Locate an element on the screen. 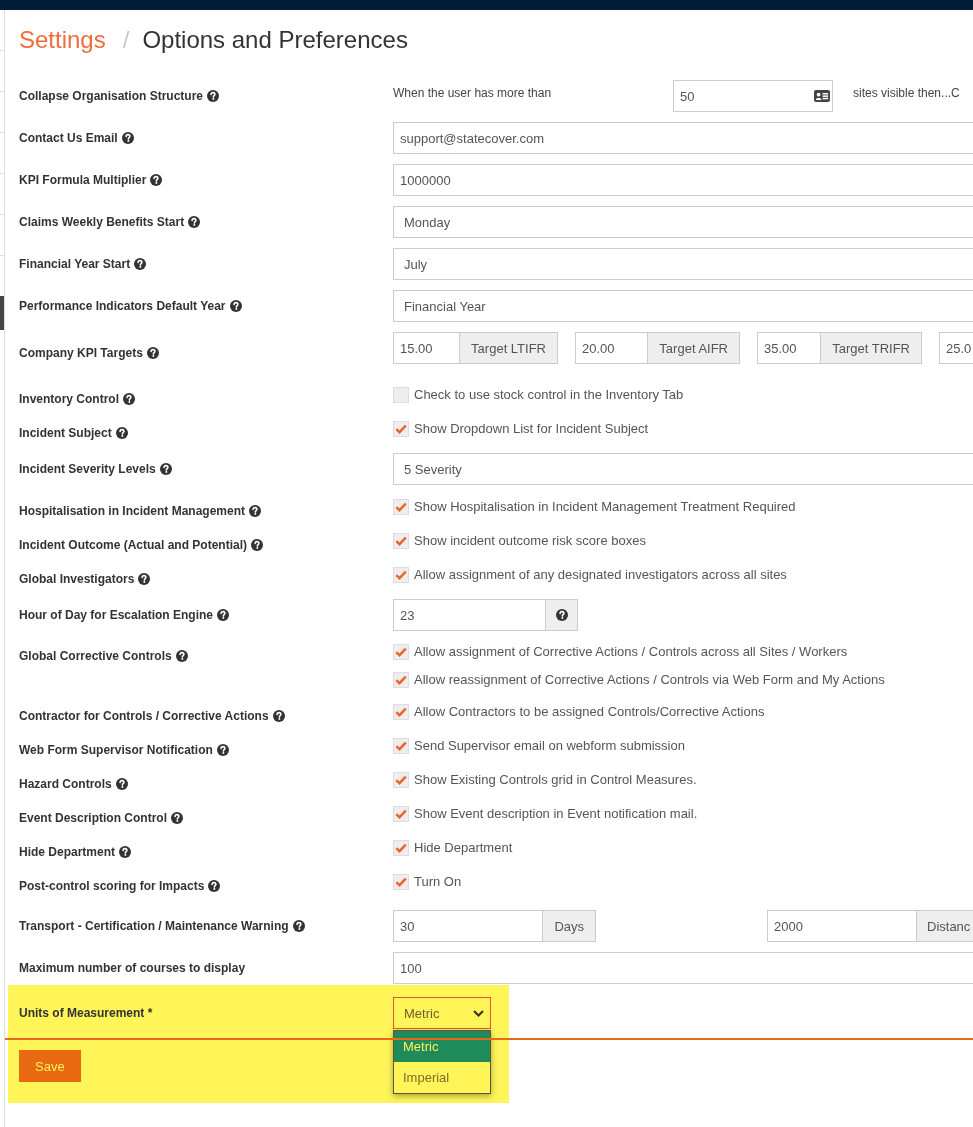 Image resolution: width=973 pixels, height=1127 pixels. checkbox-label: Allow assignment of any designated investigators across all sites is located at coordinates (600, 575).